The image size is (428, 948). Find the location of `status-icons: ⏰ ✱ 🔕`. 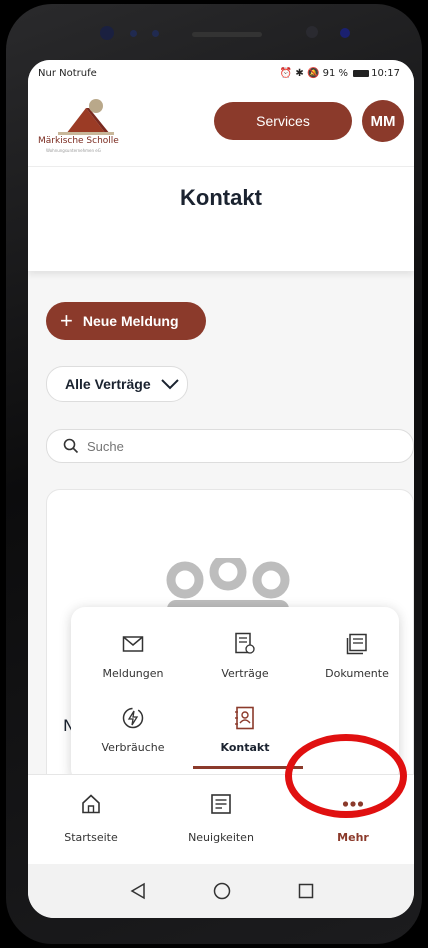

status-icons: ⏰ ✱ 🔕 is located at coordinates (301, 73).